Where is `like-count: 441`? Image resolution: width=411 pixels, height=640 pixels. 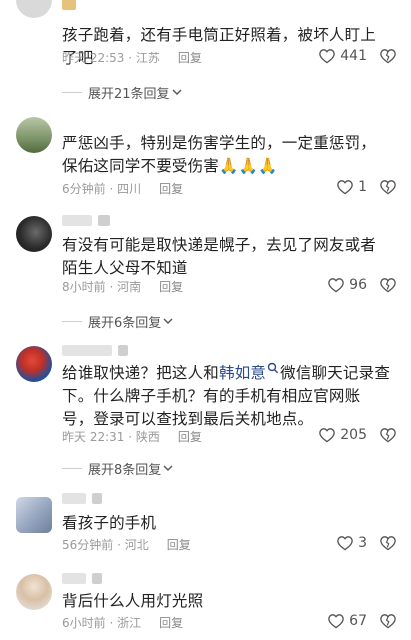 like-count: 441 is located at coordinates (353, 56).